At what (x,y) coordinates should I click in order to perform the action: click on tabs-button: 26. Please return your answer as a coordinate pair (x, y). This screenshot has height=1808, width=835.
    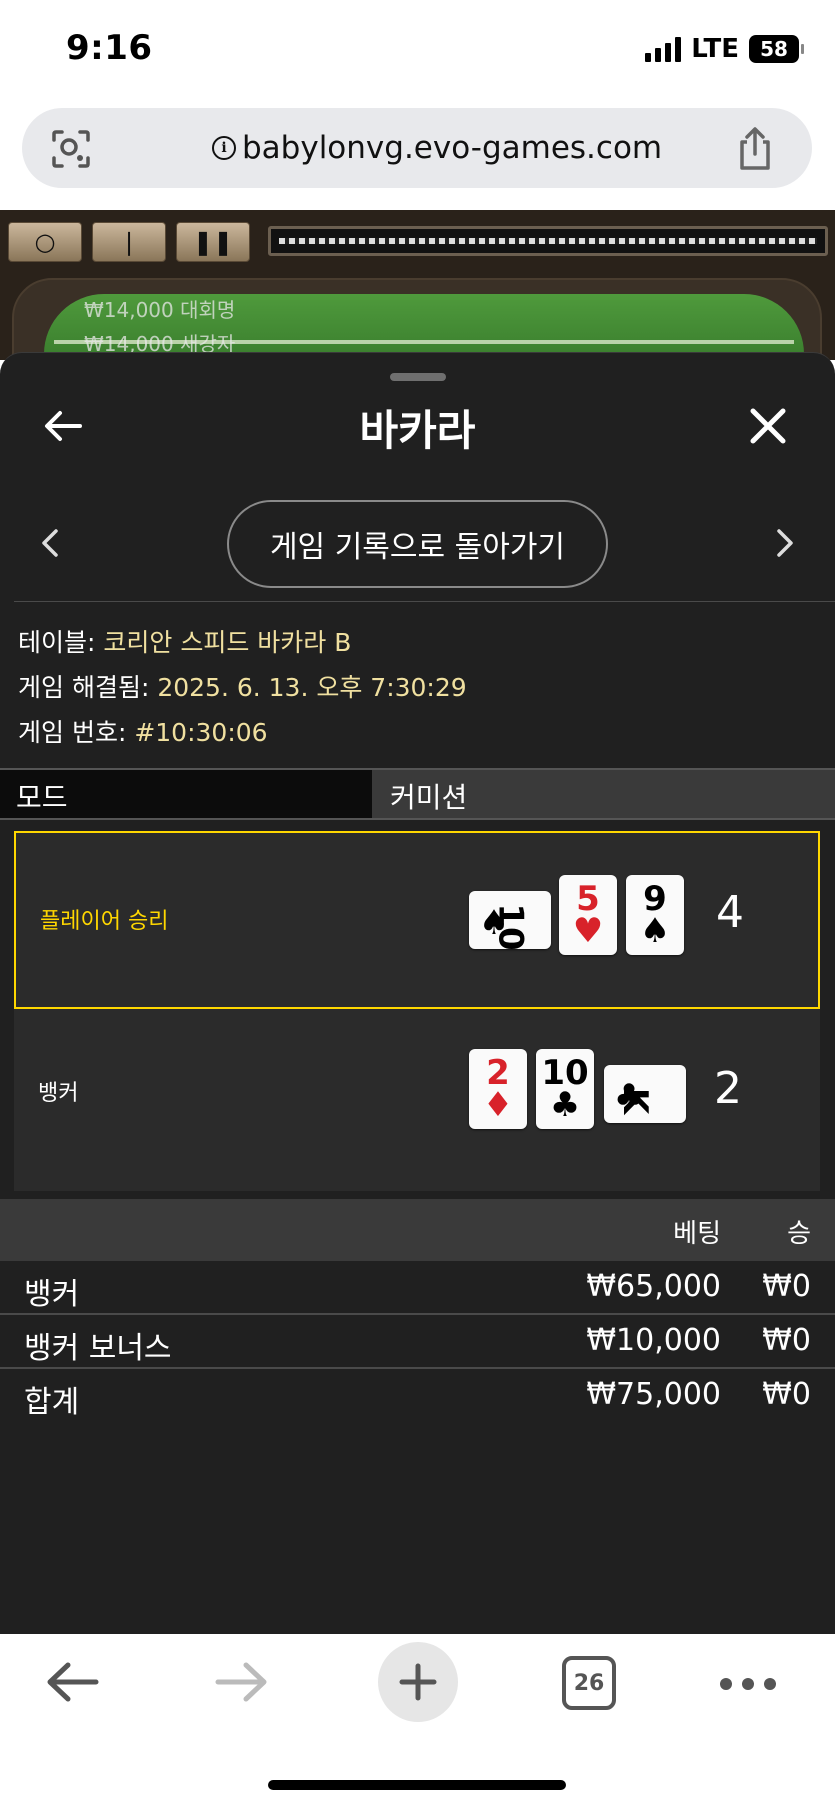
    Looking at the image, I should click on (589, 1683).